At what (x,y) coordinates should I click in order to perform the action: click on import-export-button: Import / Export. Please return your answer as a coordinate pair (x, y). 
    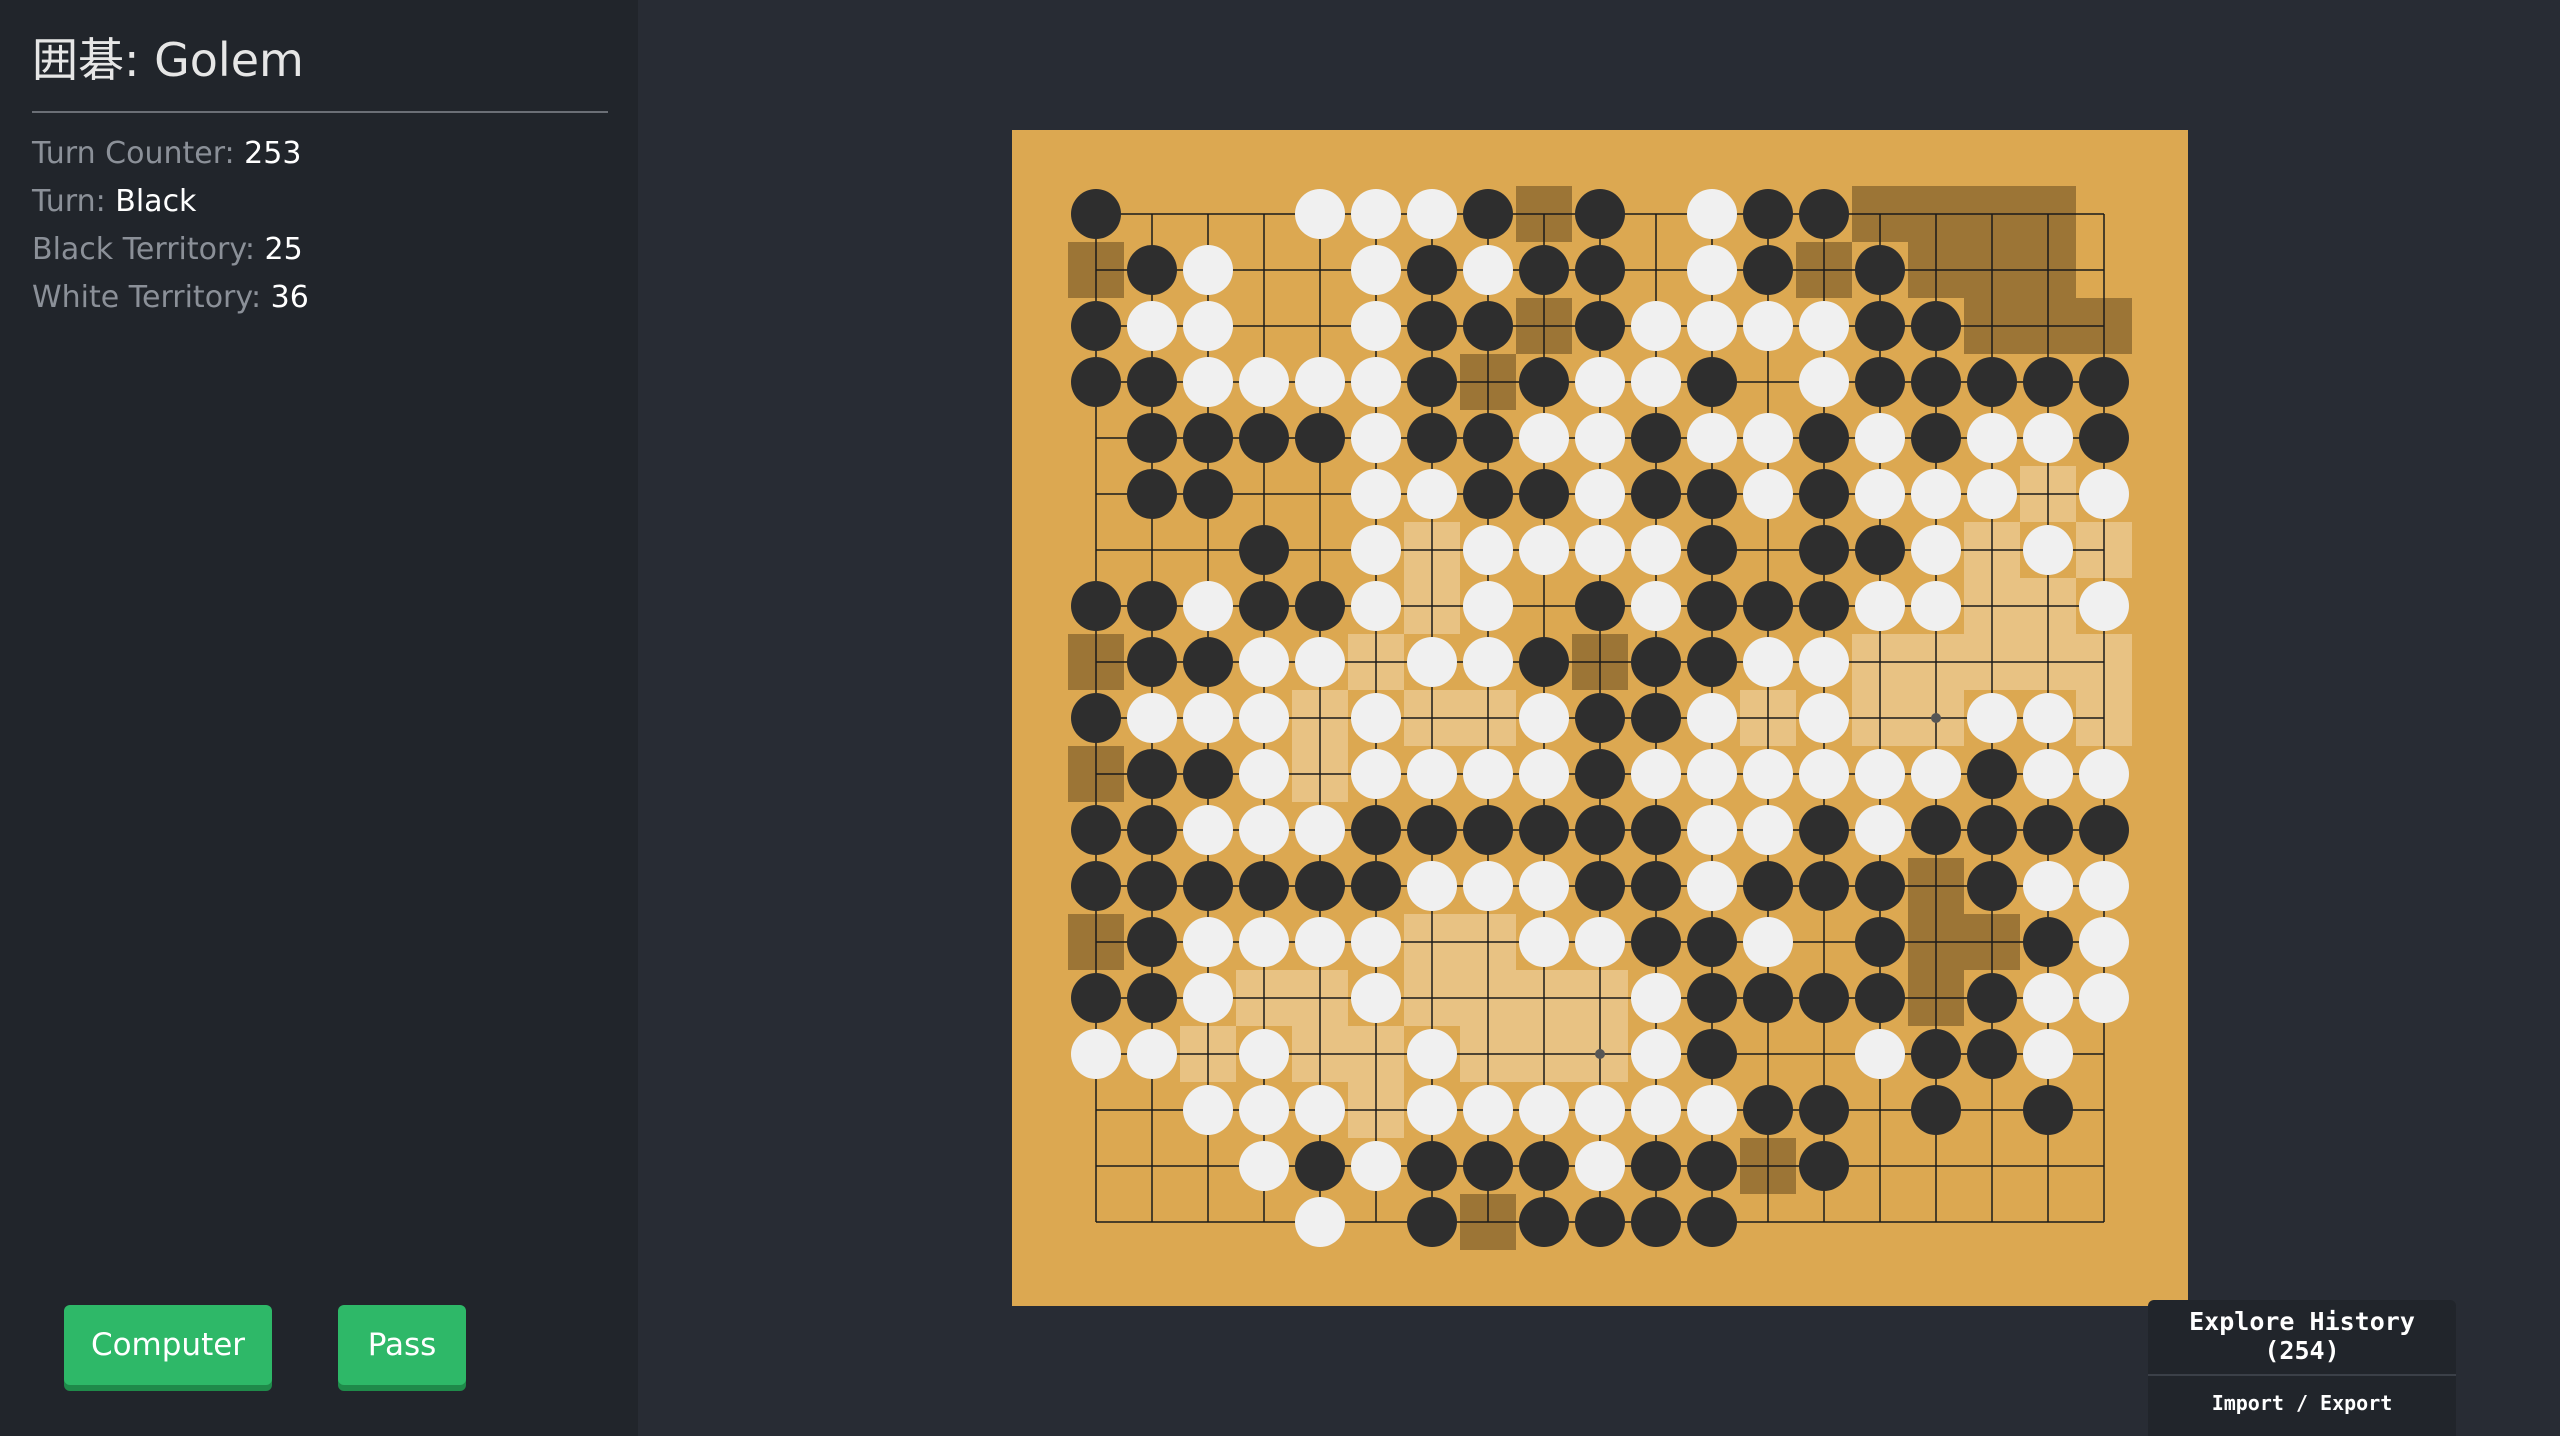
    Looking at the image, I should click on (2302, 1403).